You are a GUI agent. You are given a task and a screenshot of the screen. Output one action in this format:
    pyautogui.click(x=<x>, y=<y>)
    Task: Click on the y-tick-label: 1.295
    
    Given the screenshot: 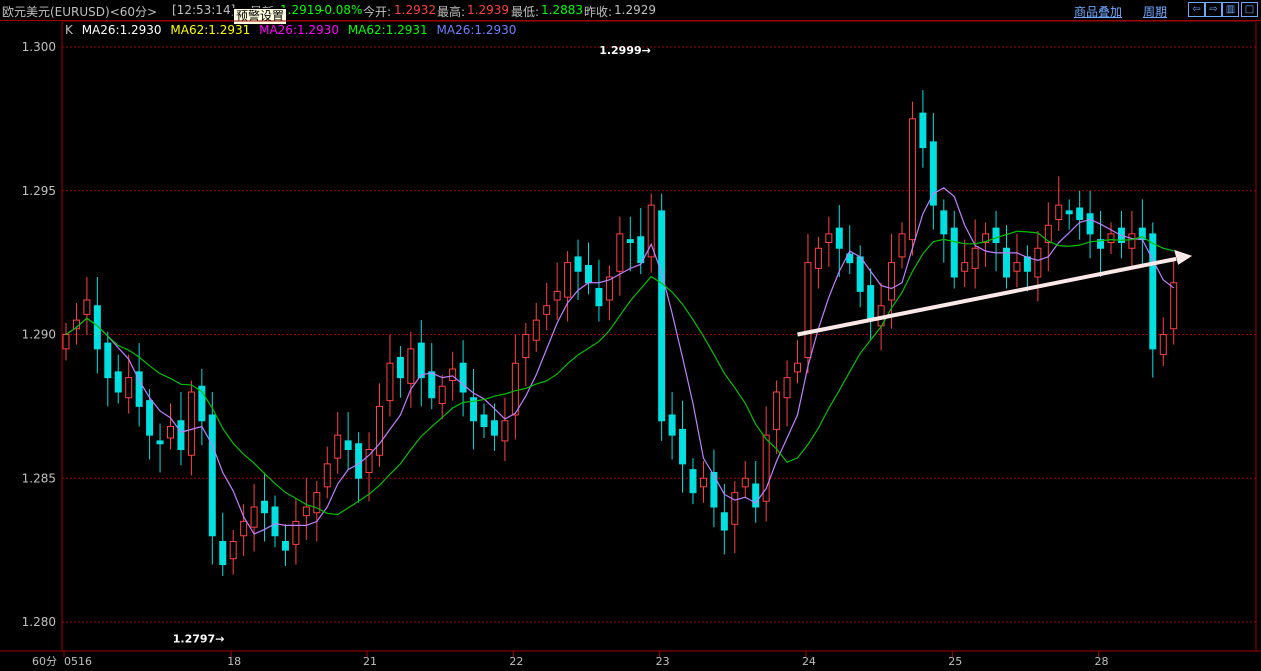 What is the action you would take?
    pyautogui.click(x=39, y=191)
    